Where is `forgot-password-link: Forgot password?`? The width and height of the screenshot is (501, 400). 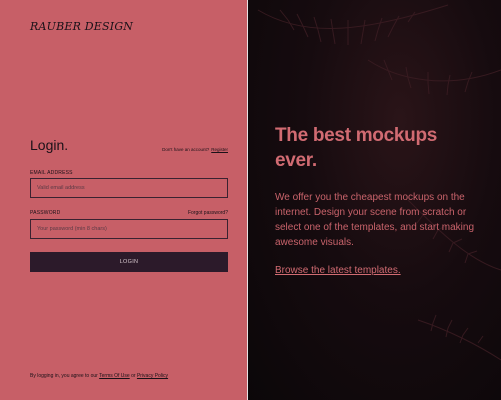
forgot-password-link: Forgot password? is located at coordinates (208, 213).